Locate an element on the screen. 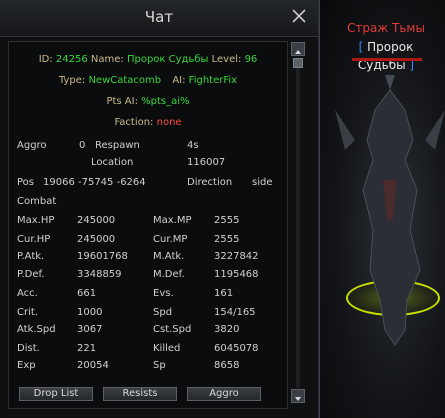  direction-value: side is located at coordinates (262, 182).